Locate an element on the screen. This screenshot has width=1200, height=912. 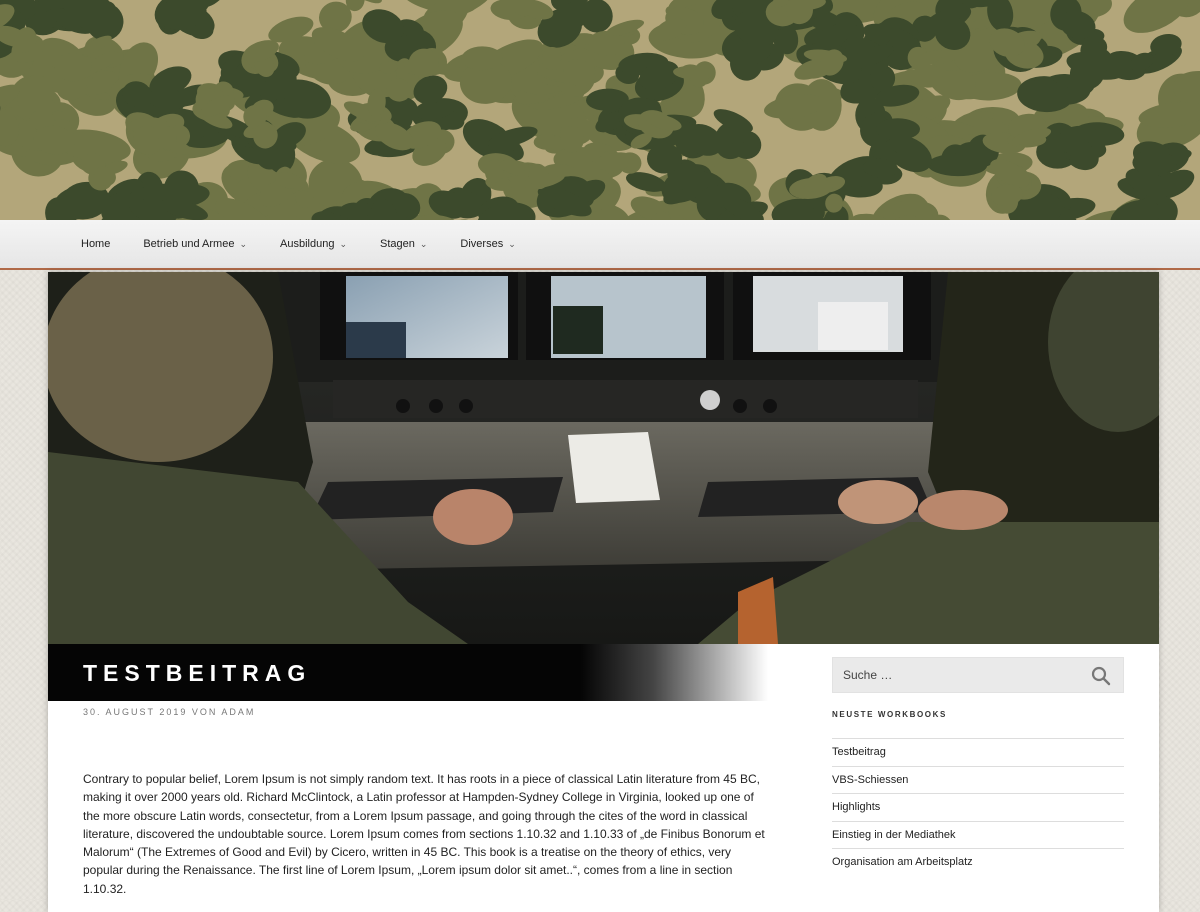
list-item-vbs-schiessen: VBS-Schiessen is located at coordinates (978, 779).